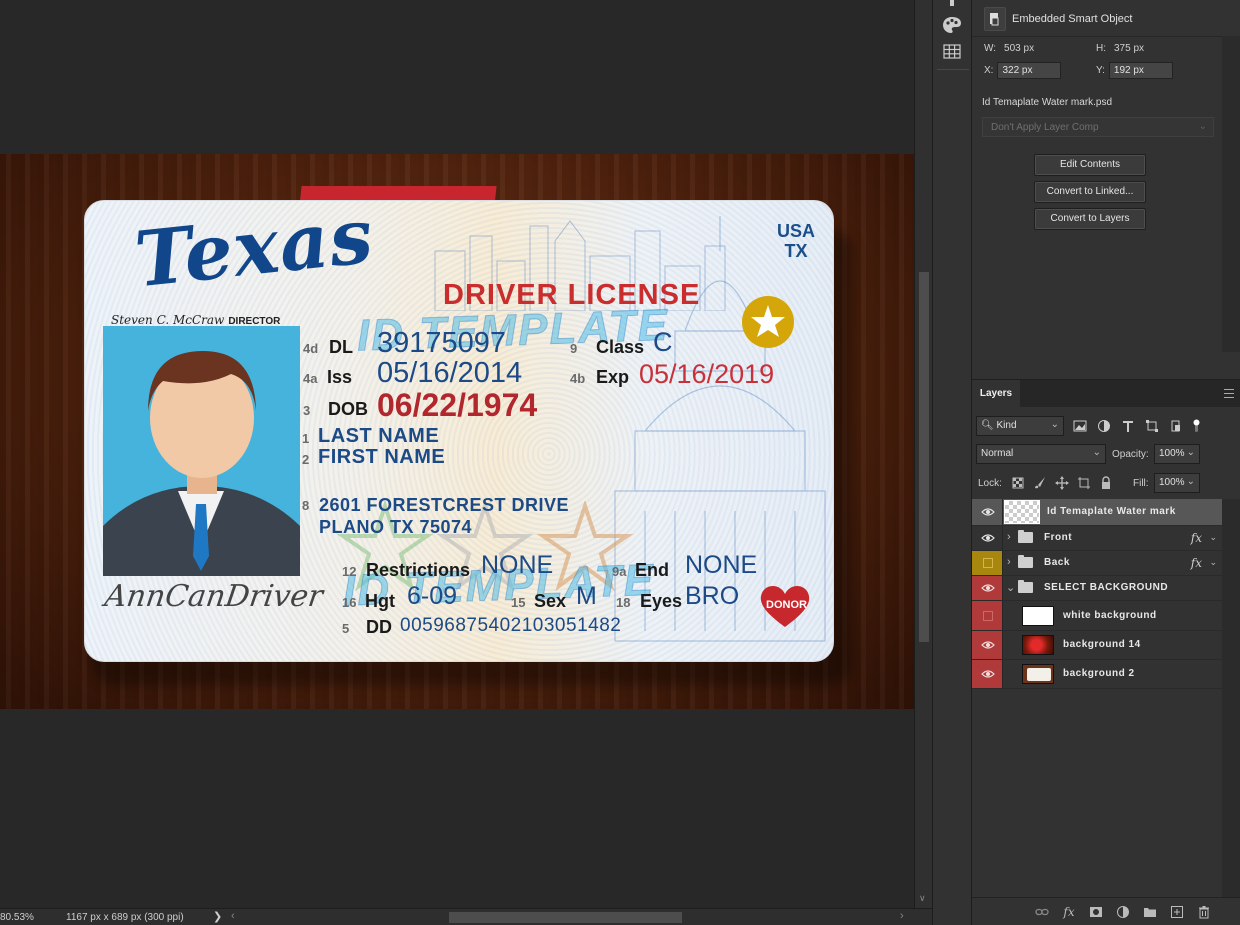 This screenshot has width=1240, height=925. What do you see at coordinates (1072, 19) in the screenshot?
I see `properties-type-label: Embedded Smart Object` at bounding box center [1072, 19].